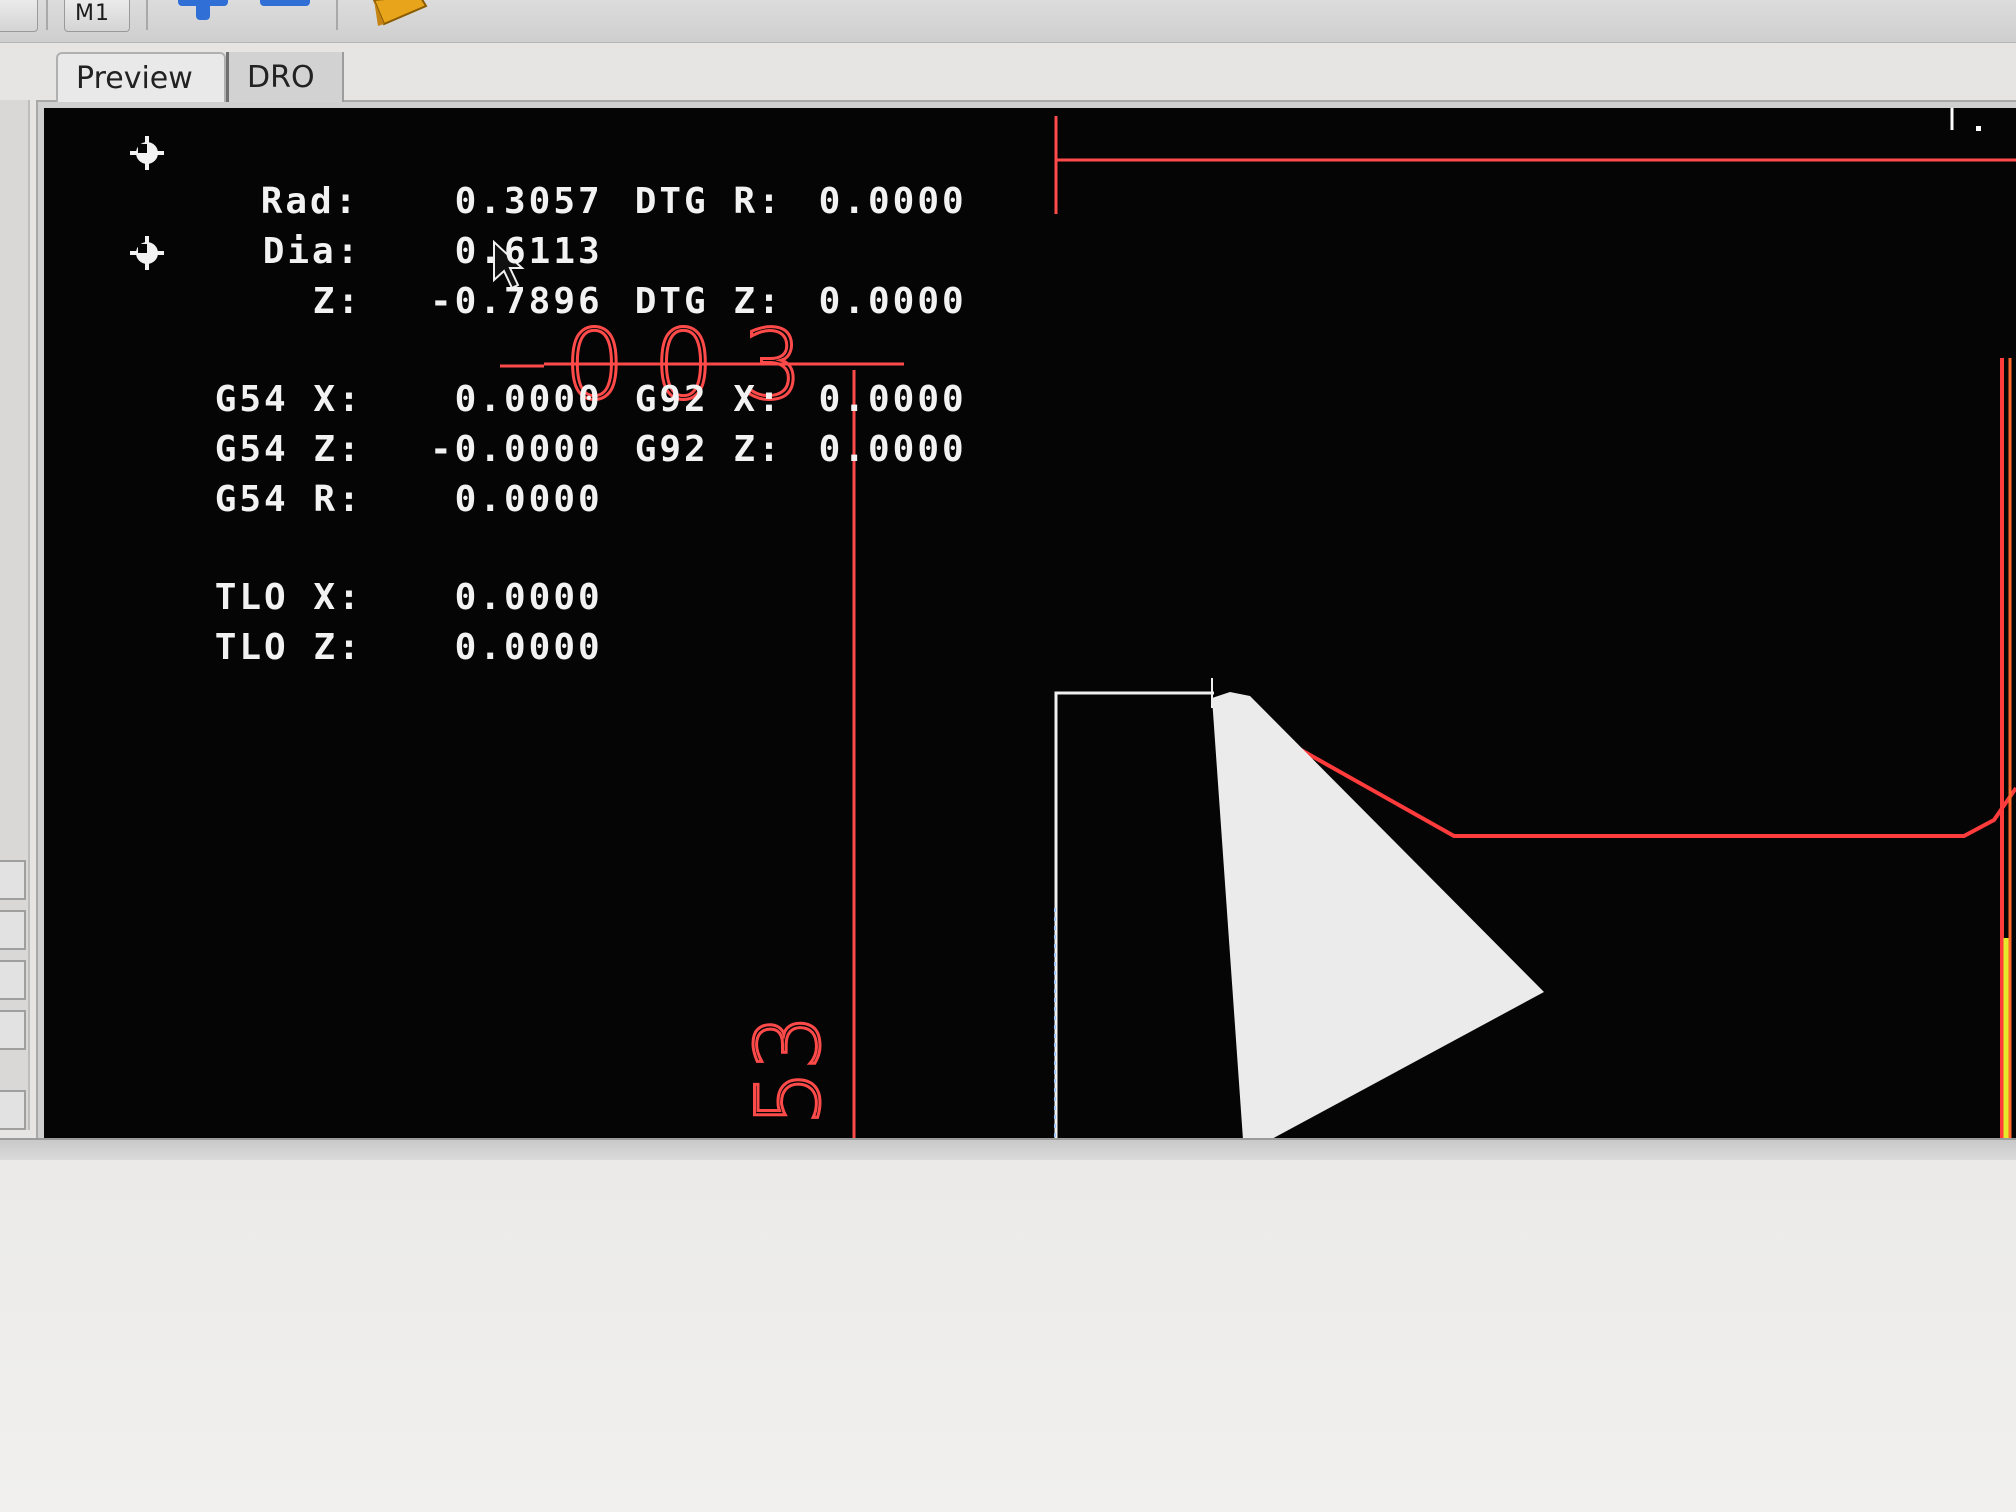 This screenshot has width=2016, height=1512. I want to click on dro-tlo-z-value: 0.0000, so click(528, 647).